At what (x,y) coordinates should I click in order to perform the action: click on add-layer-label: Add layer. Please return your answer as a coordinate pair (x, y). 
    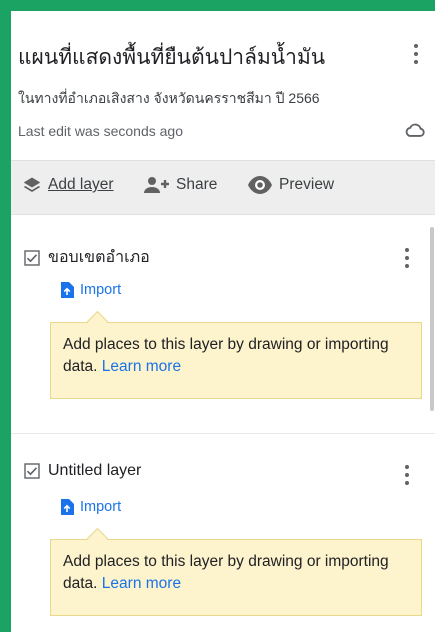
    Looking at the image, I should click on (81, 184).